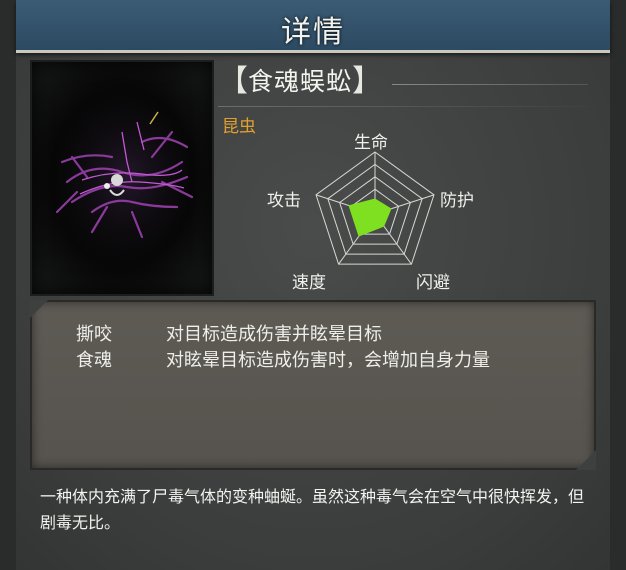 The image size is (626, 570). Describe the element at coordinates (367, 81) in the screenshot. I see `name-bracket-right: 】` at that location.